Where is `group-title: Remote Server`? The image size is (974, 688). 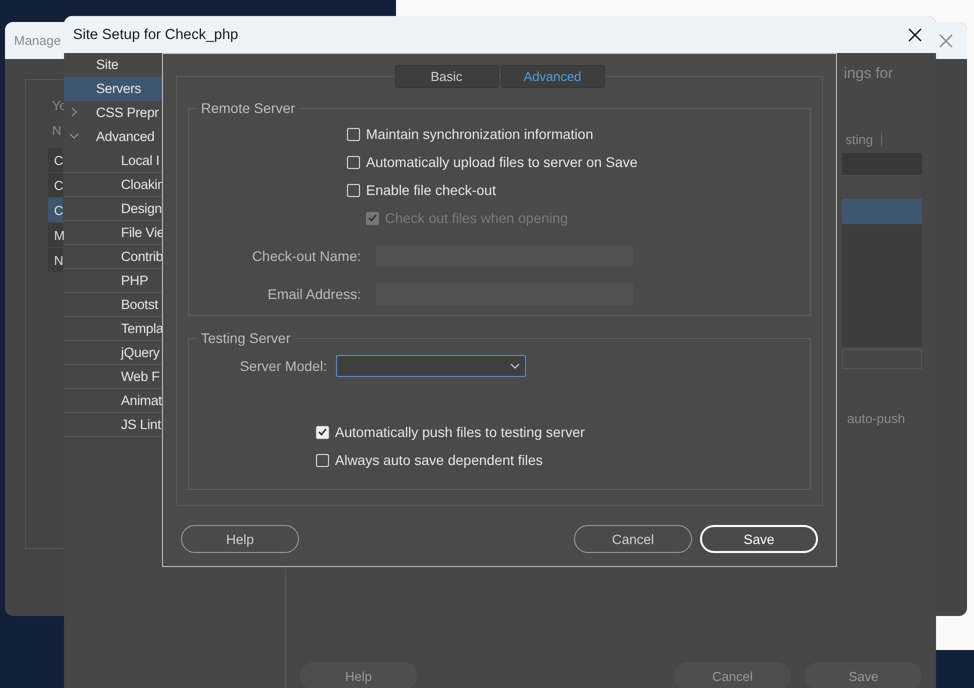
group-title: Remote Server is located at coordinates (248, 108).